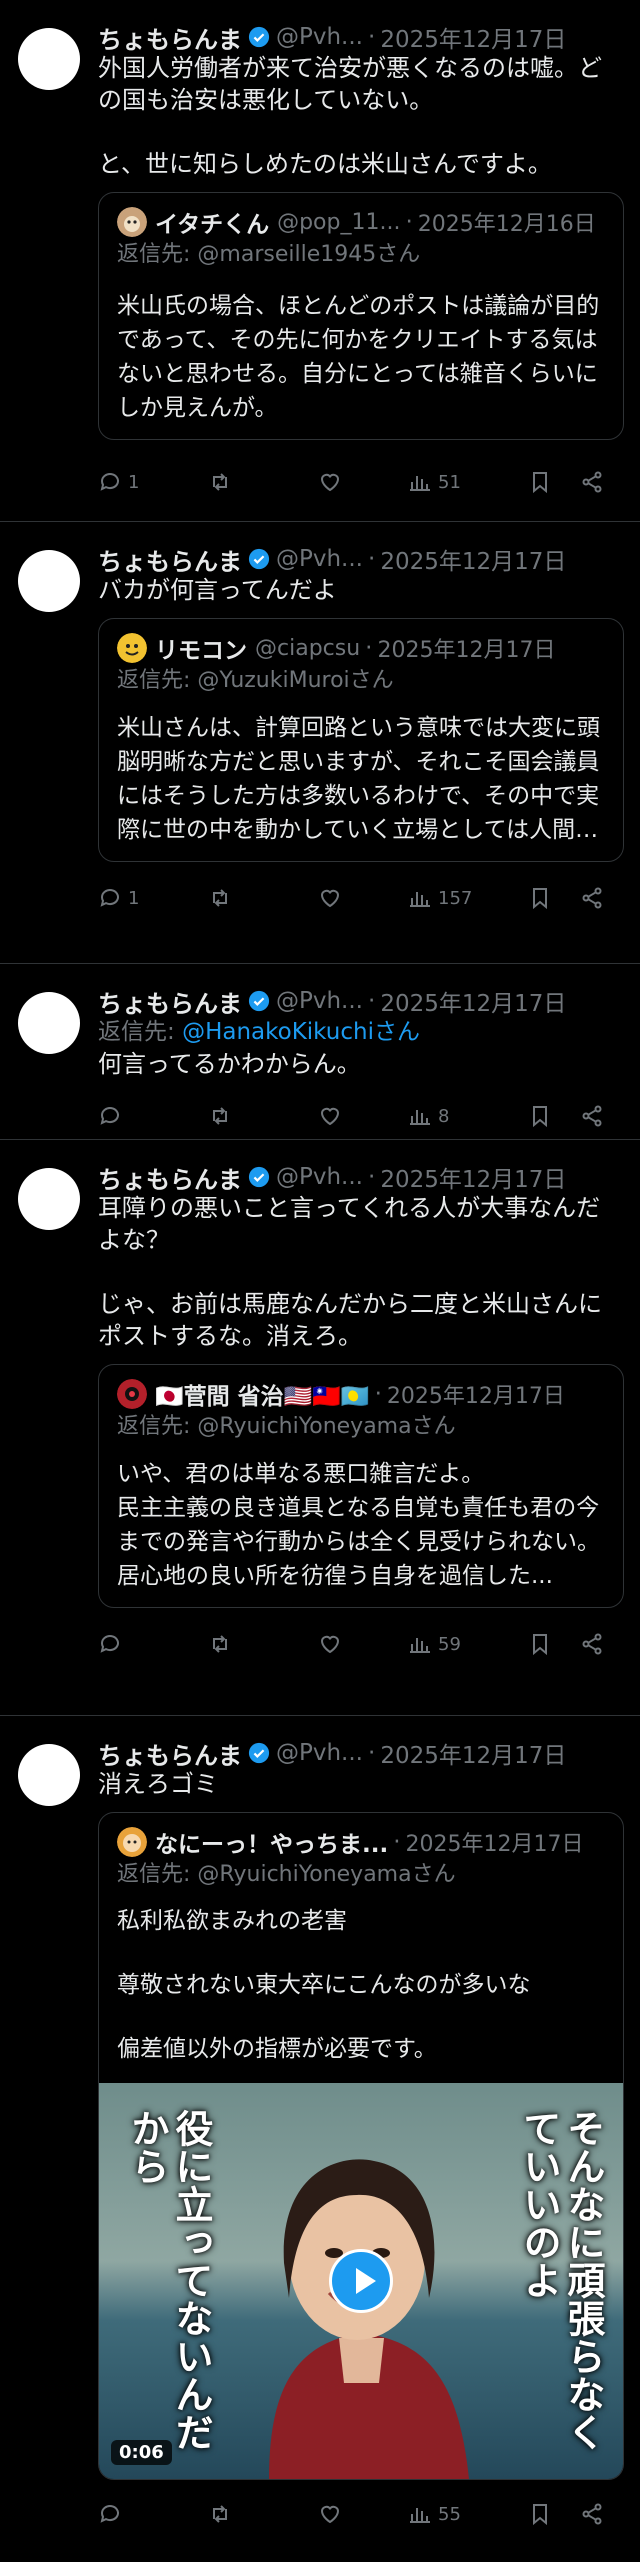  What do you see at coordinates (468, 1116) in the screenshot?
I see `views-button: 8` at bounding box center [468, 1116].